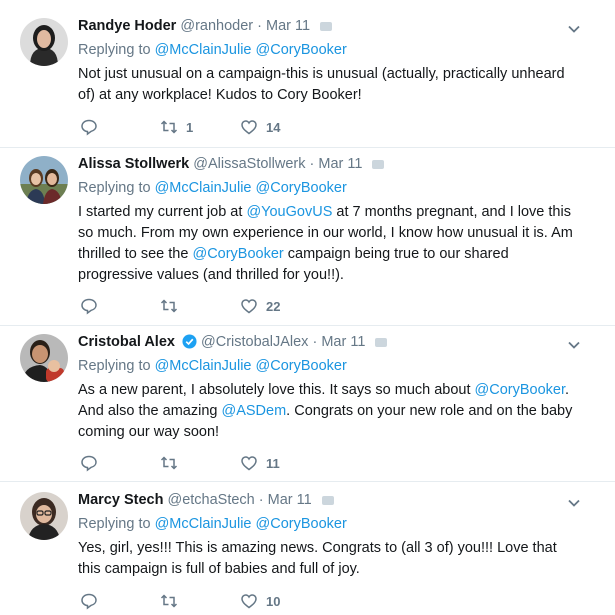 This screenshot has height=615, width=615. Describe the element at coordinates (318, 127) in the screenshot. I see `tweet-actions: 1 14` at that location.